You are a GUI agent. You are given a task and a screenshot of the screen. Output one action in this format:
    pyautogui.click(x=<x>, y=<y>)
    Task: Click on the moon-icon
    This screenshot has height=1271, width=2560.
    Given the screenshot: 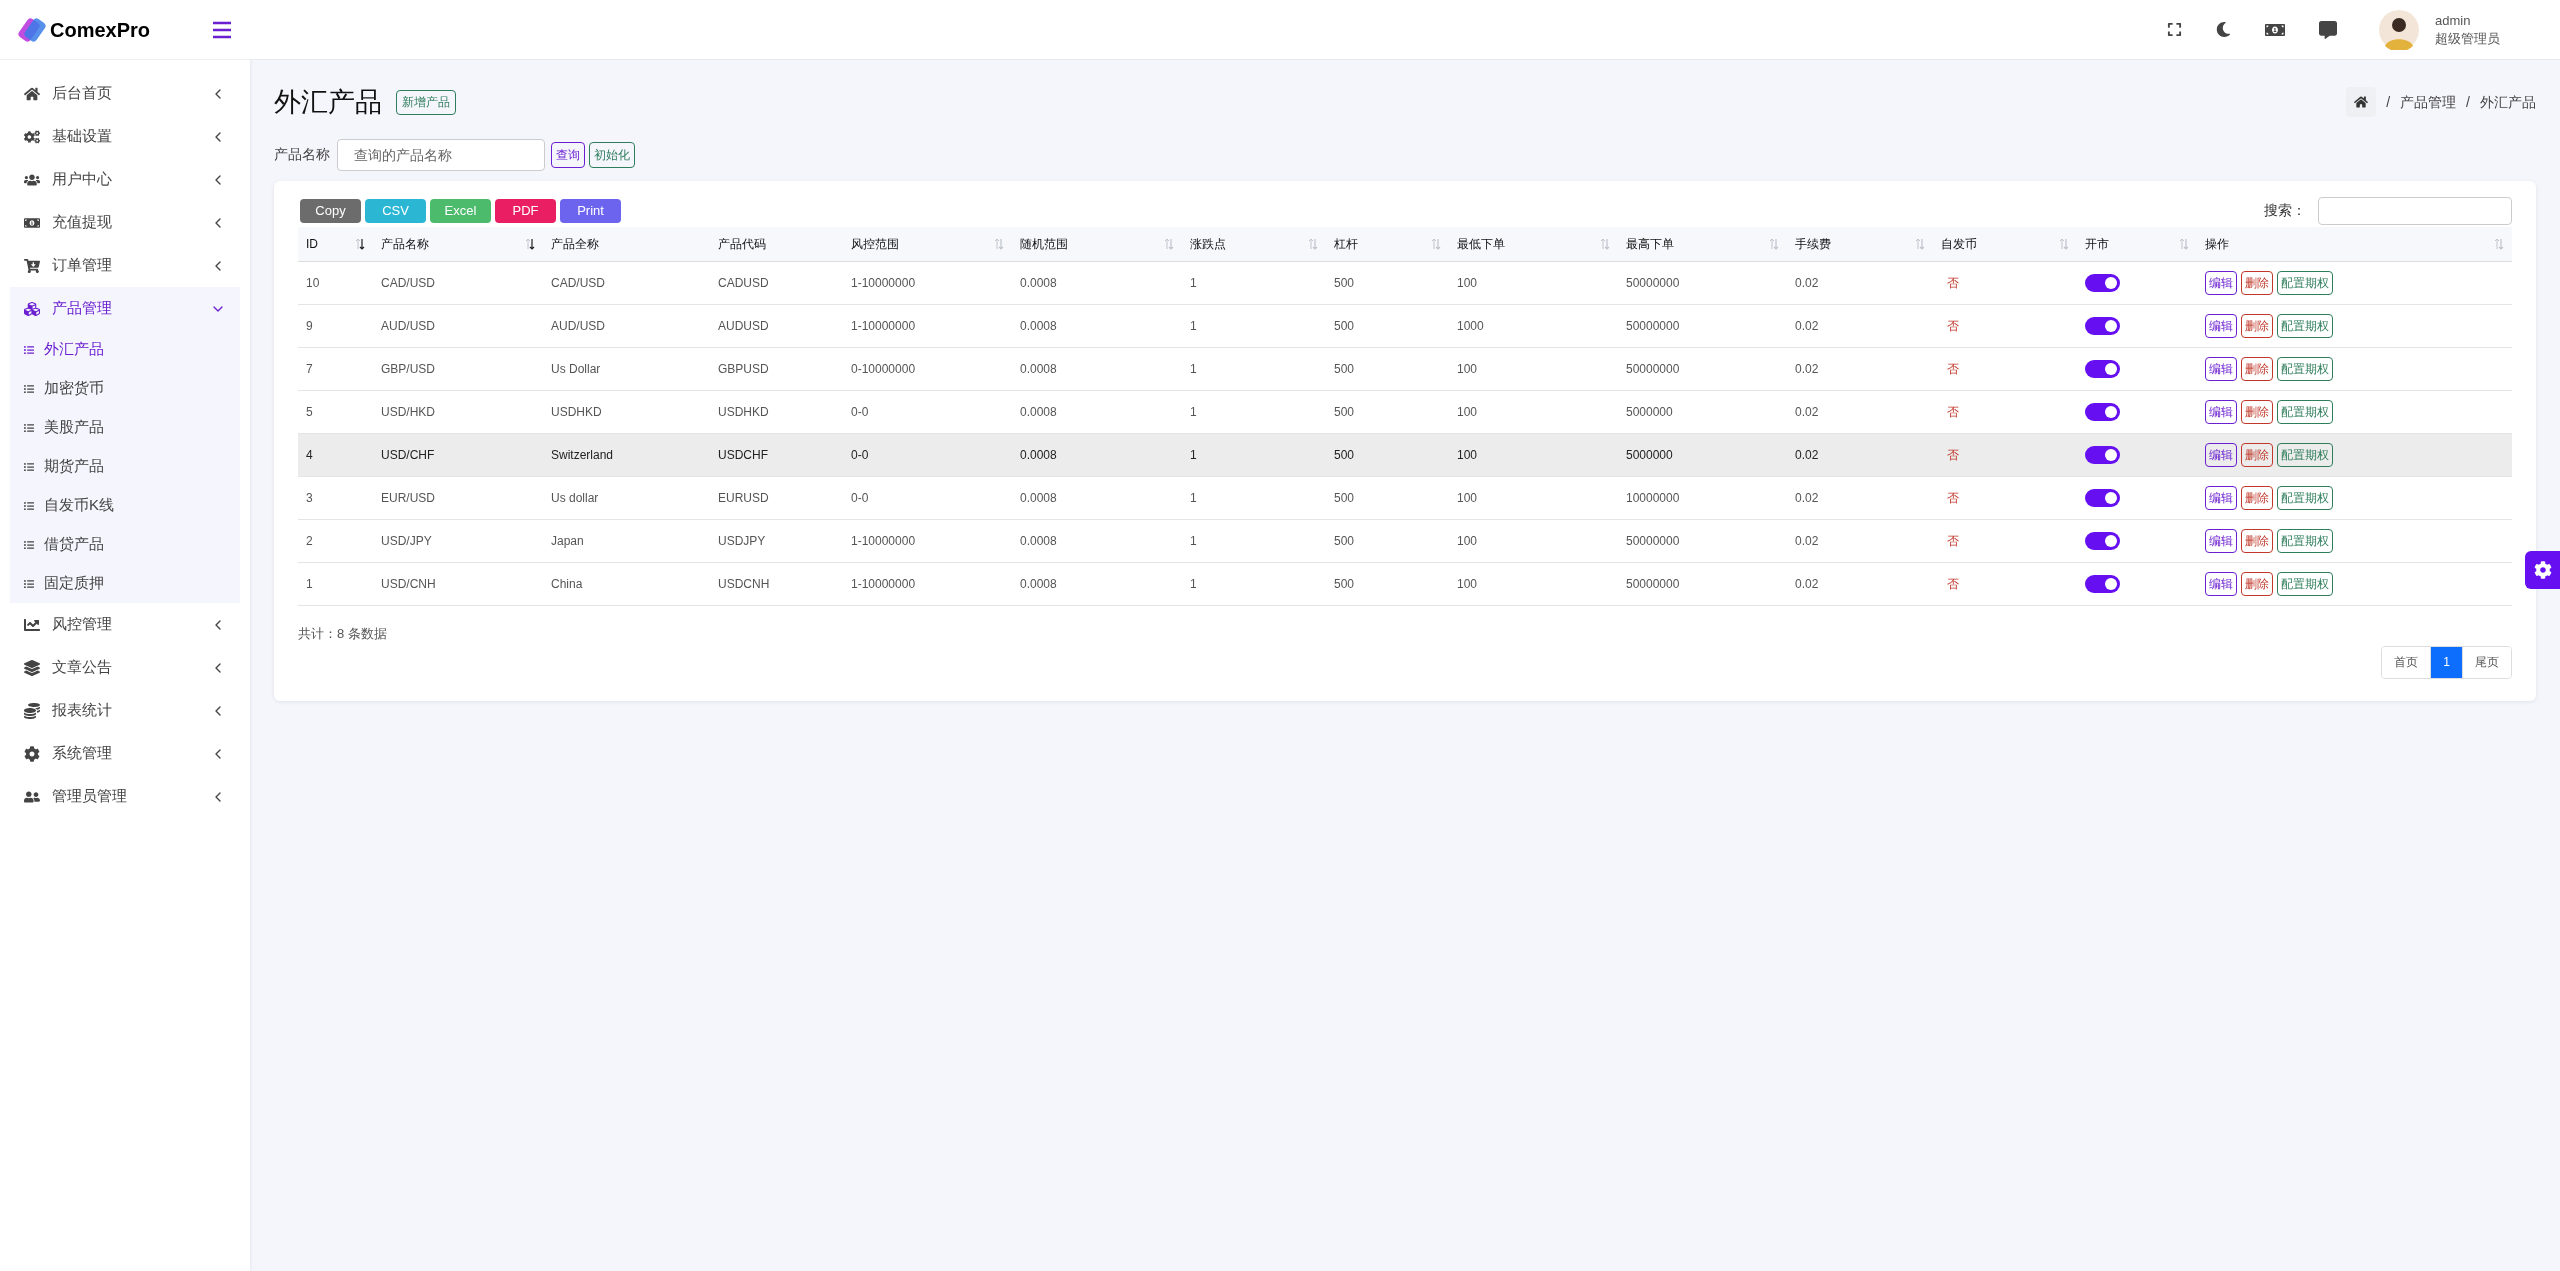 What is the action you would take?
    pyautogui.click(x=2223, y=29)
    